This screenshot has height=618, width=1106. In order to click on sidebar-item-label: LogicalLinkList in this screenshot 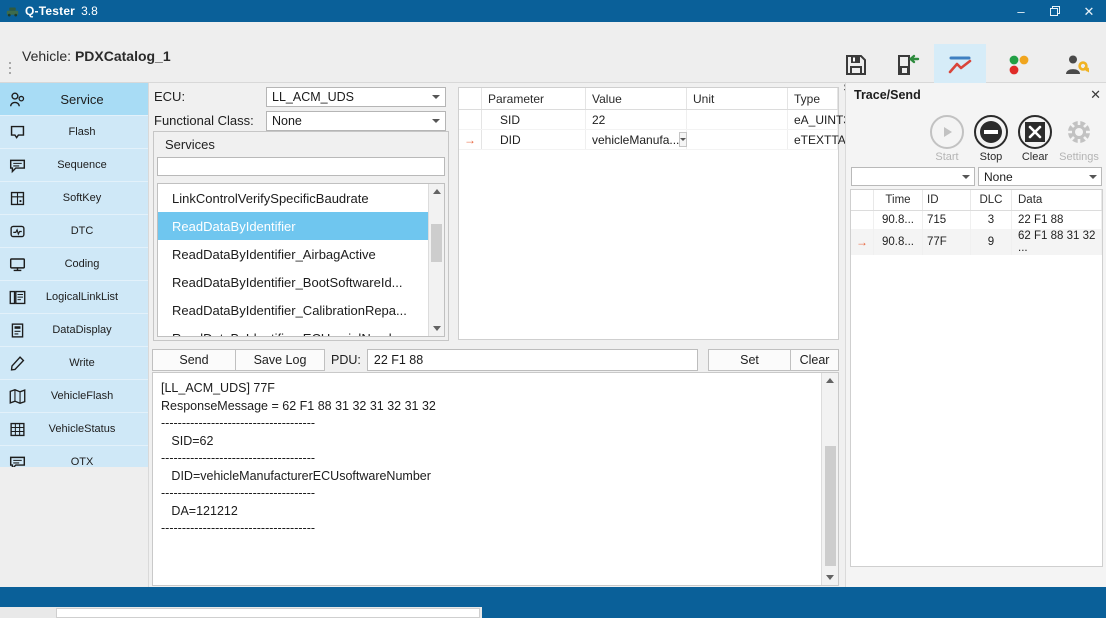, I will do `click(82, 297)`.